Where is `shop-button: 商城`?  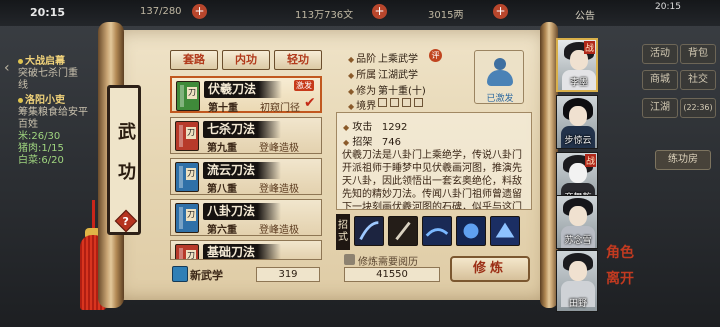 shop-button: 商城 is located at coordinates (660, 80).